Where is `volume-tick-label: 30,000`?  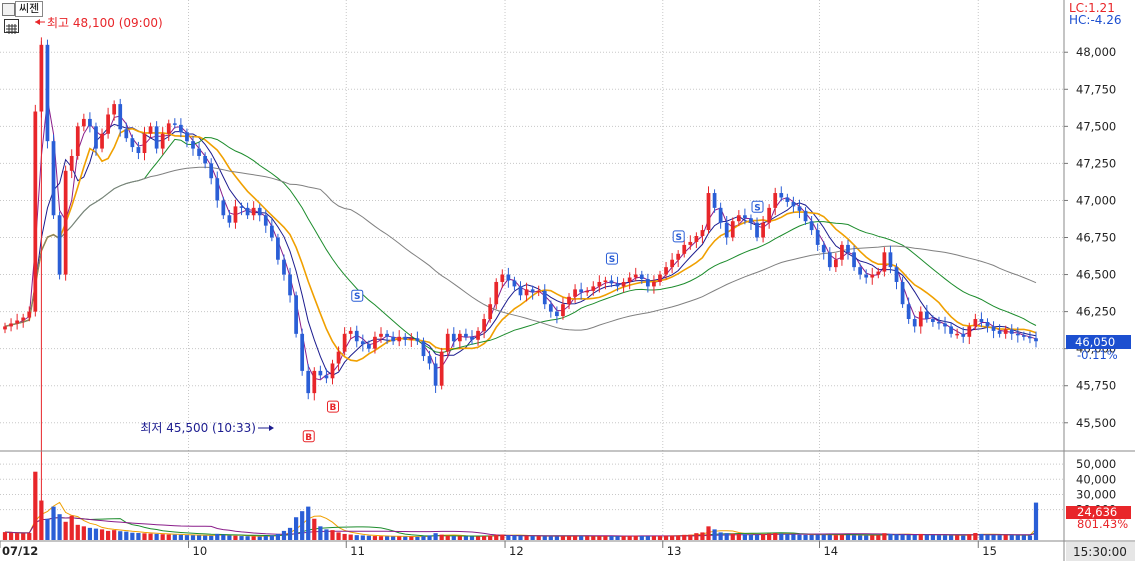 volume-tick-label: 30,000 is located at coordinates (1096, 494).